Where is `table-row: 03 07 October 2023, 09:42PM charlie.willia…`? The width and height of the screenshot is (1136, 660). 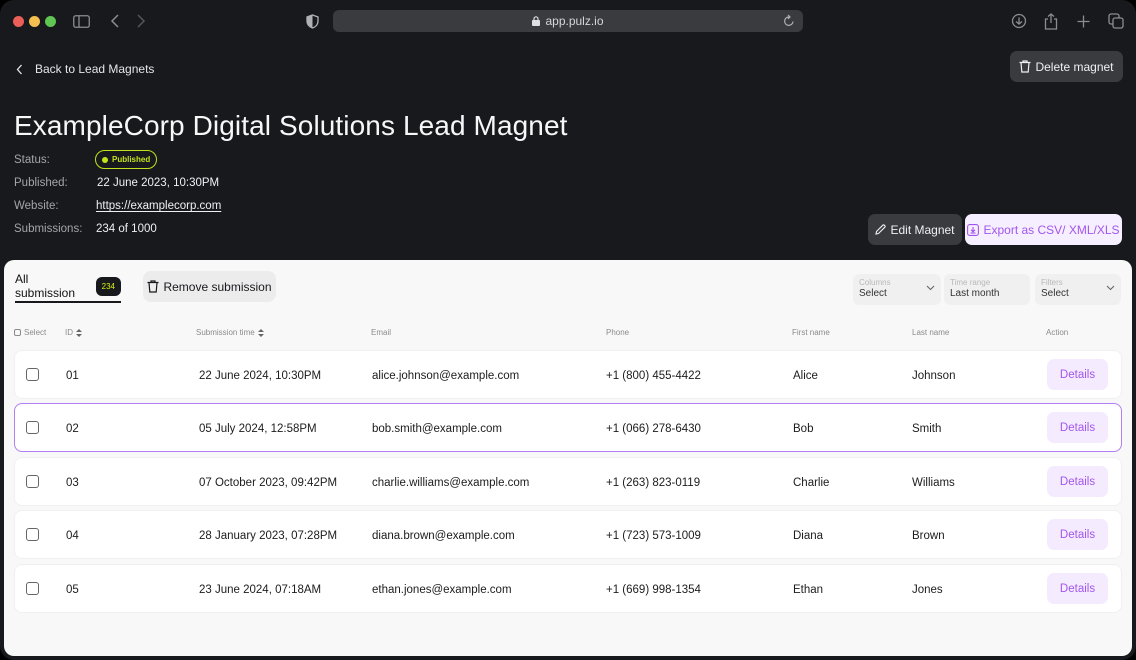
table-row: 03 07 October 2023, 09:42PM charlie.willia… is located at coordinates (568, 481).